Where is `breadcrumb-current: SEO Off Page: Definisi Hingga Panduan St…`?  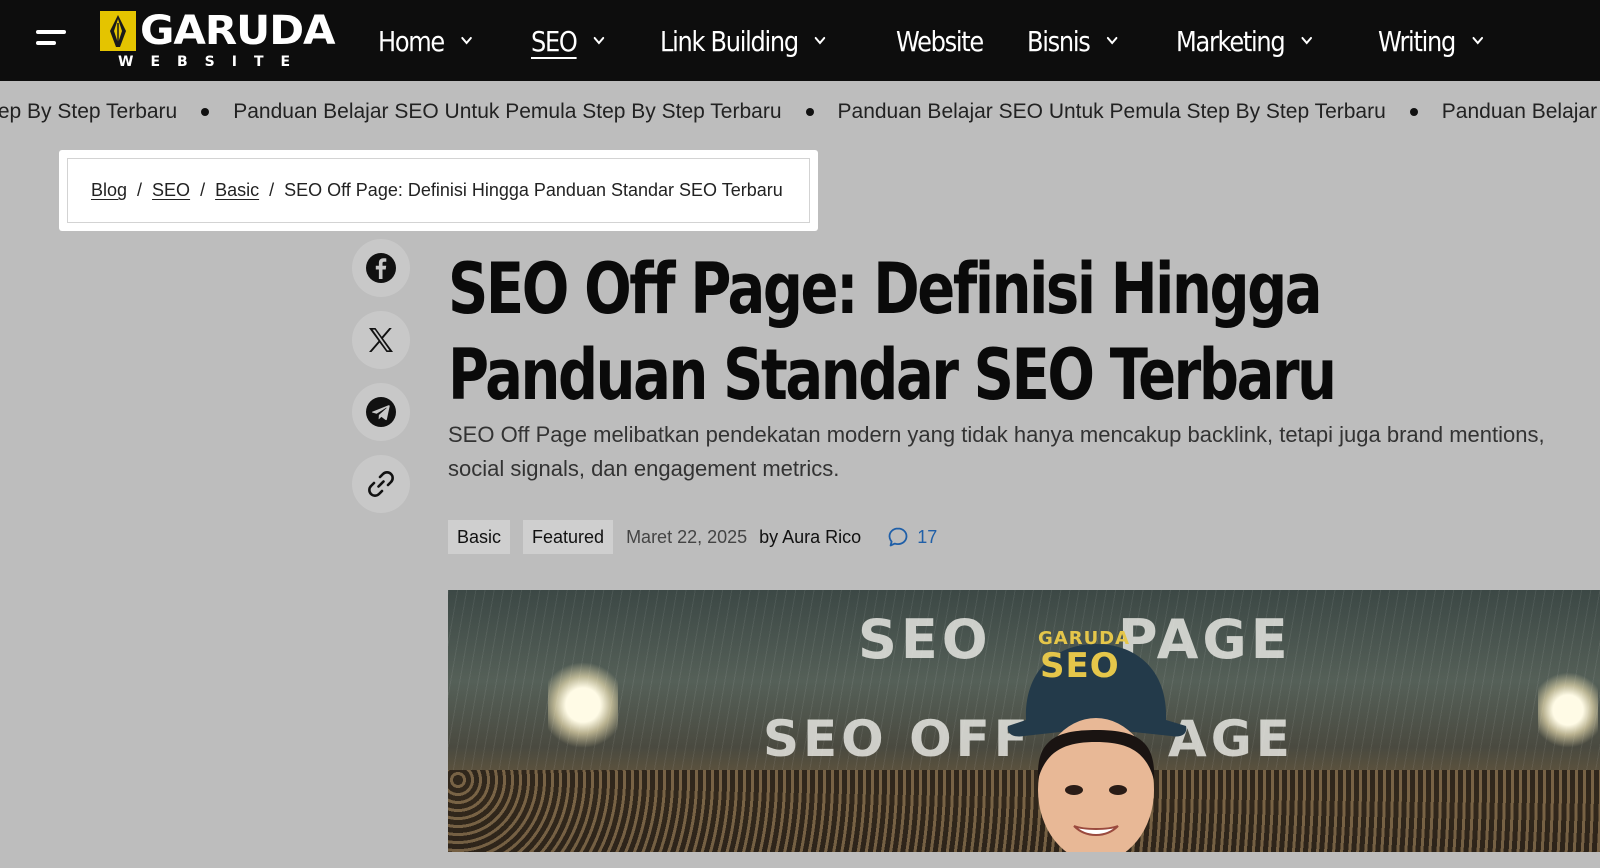
breadcrumb-current: SEO Off Page: Definisi Hingga Panduan St… is located at coordinates (533, 190).